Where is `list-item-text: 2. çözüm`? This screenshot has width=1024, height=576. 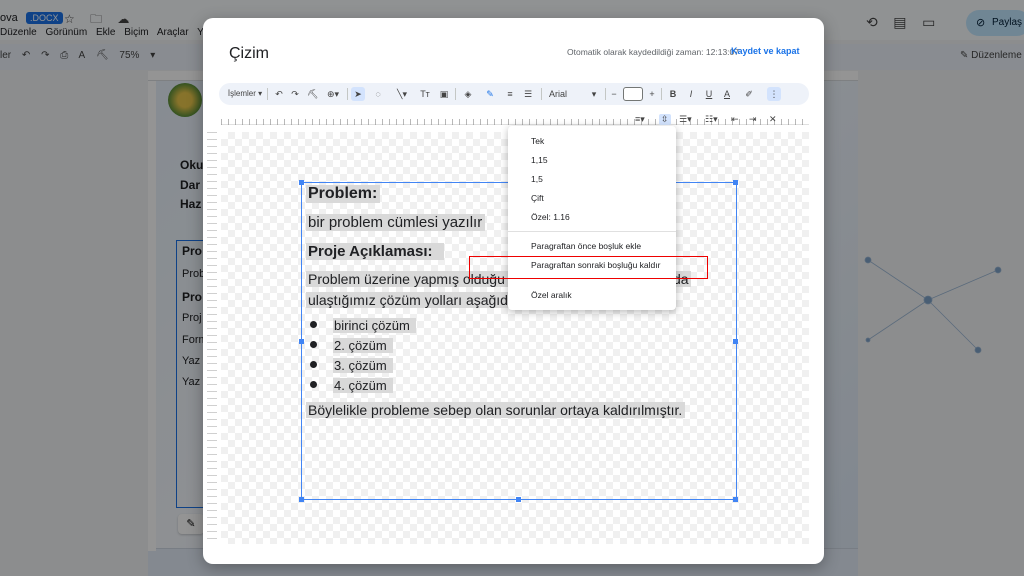
list-item-text: 2. çözüm is located at coordinates (363, 345).